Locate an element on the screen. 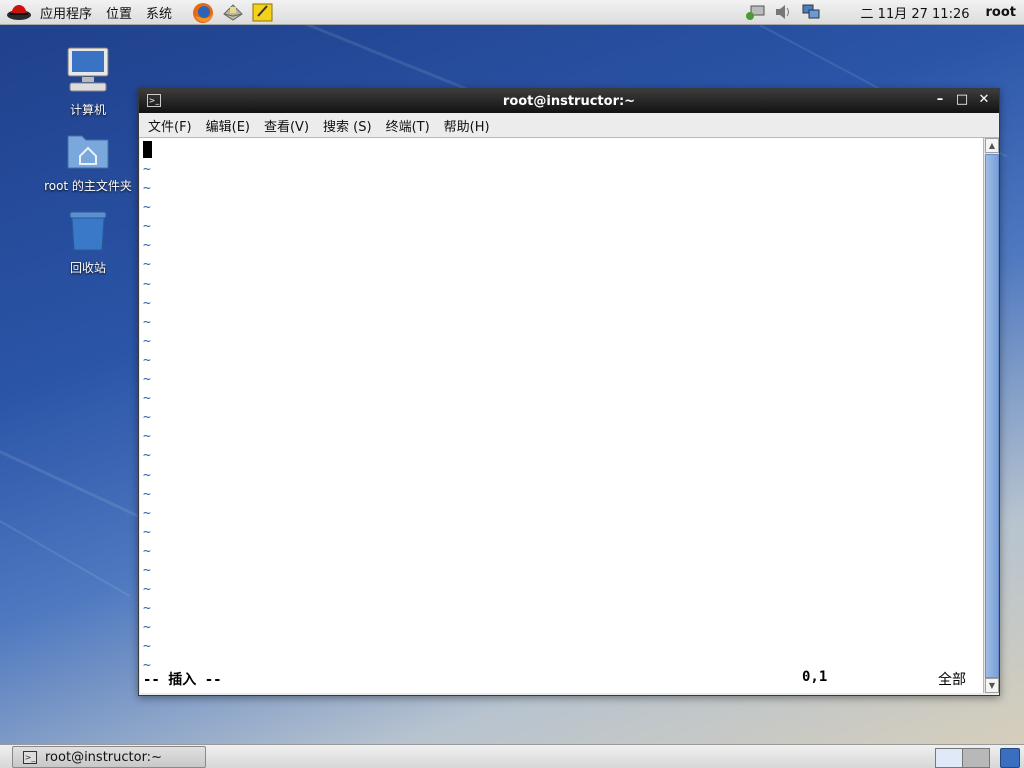 The height and width of the screenshot is (768, 1024). home-folder-icon is located at coordinates (88, 151).